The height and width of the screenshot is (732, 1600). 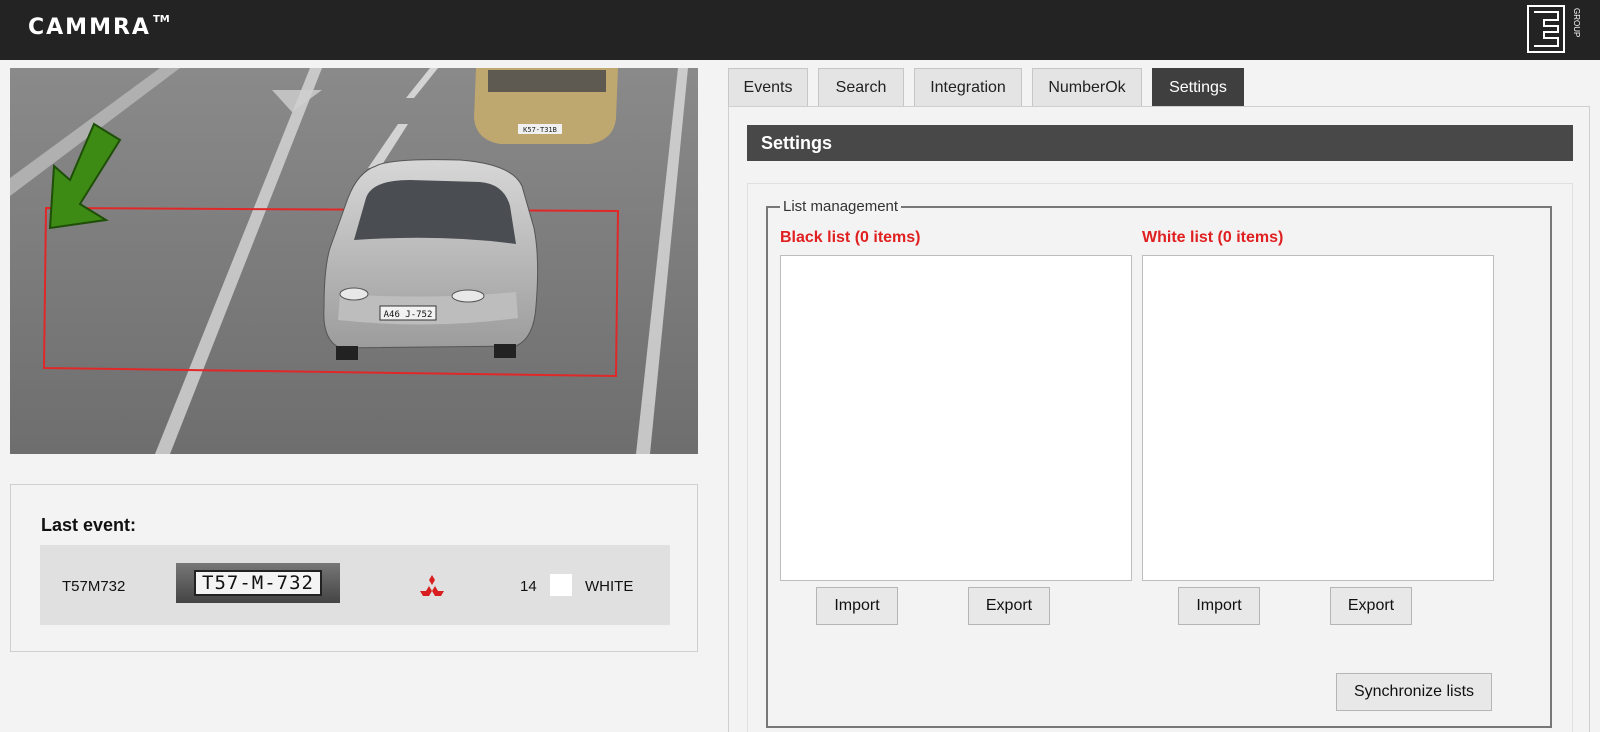 I want to click on group-logo-text: GROUP, so click(x=1576, y=22).